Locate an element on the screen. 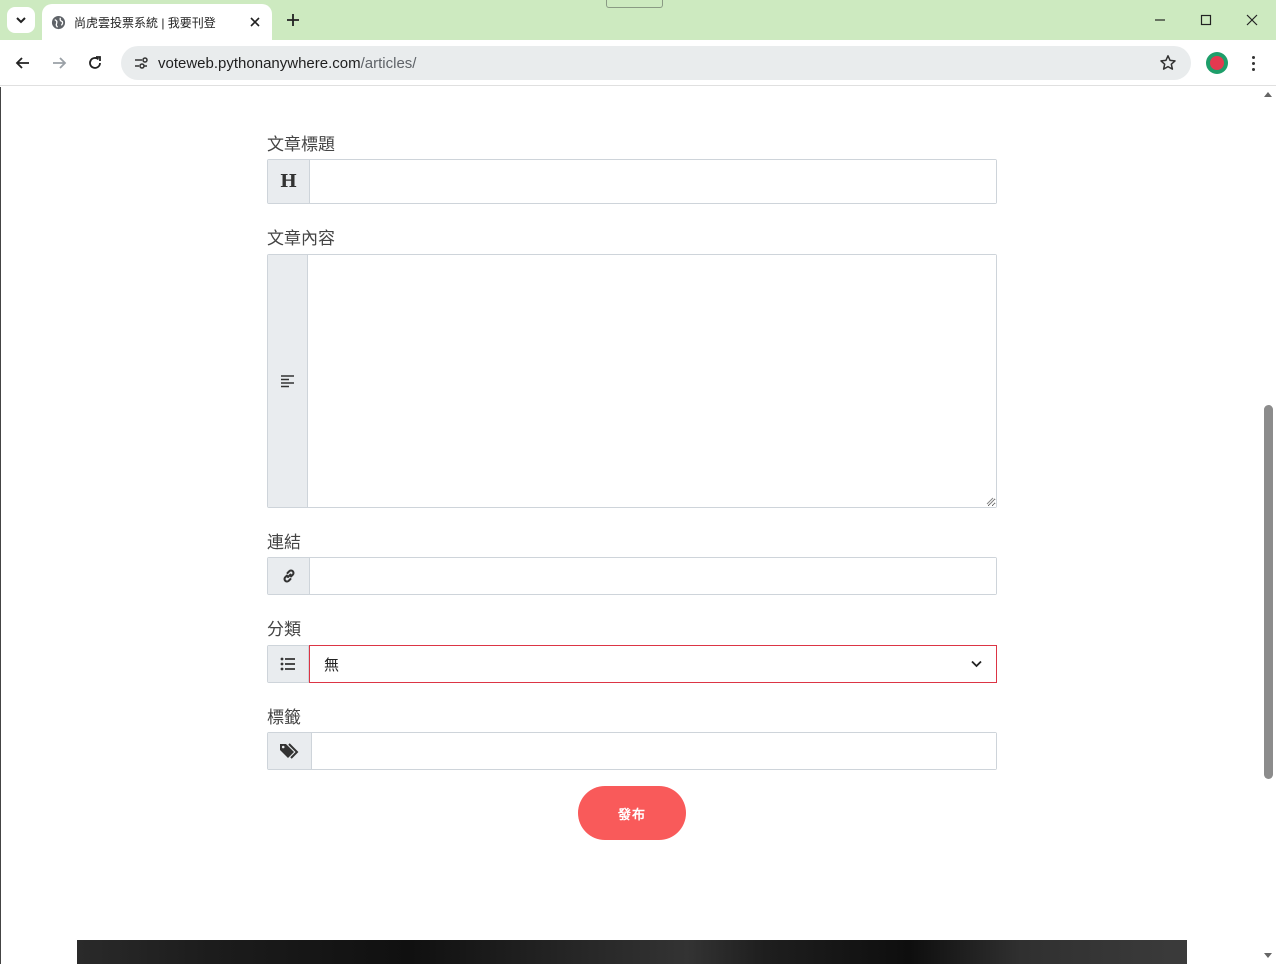 The width and height of the screenshot is (1276, 964). maximize-button is located at coordinates (1206, 20).